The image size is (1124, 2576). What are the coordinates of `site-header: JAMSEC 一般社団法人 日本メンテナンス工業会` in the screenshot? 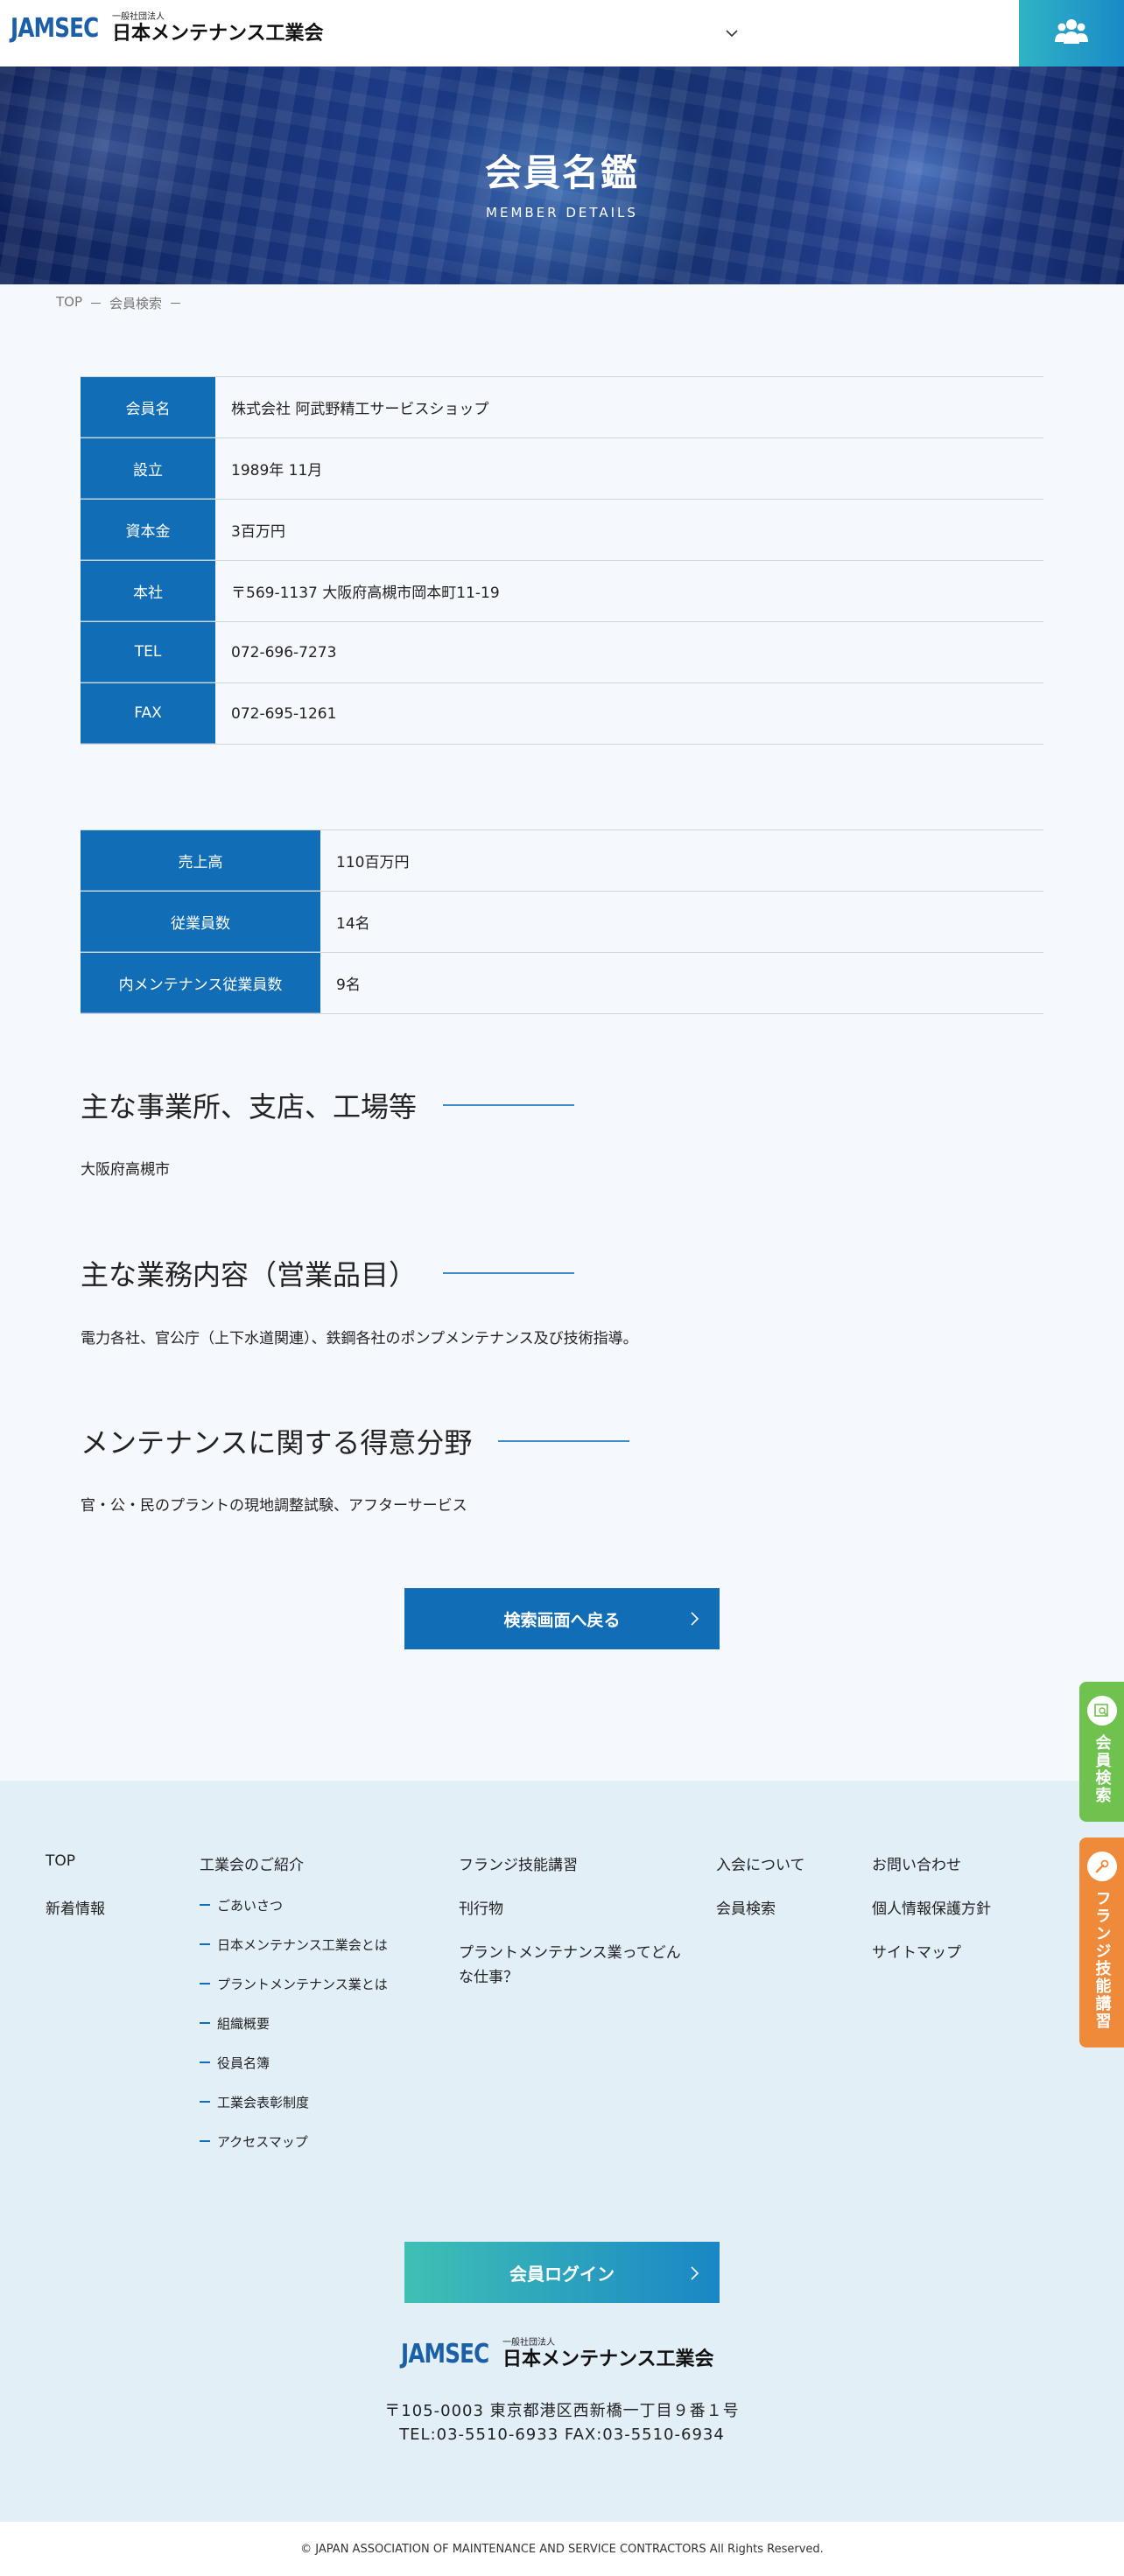 It's located at (562, 33).